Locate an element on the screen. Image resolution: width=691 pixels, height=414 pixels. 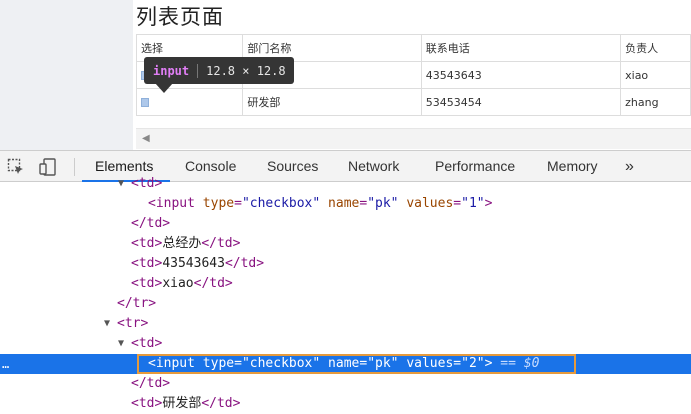
row-checkbox is located at coordinates (145, 102).